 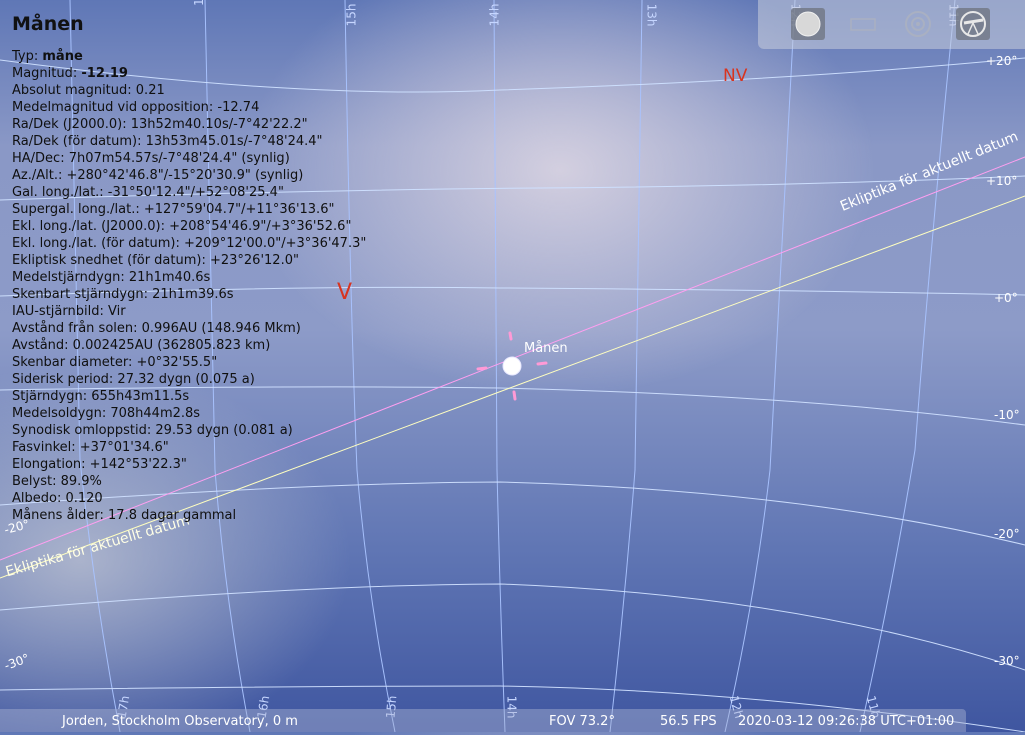 What do you see at coordinates (124, 515) in the screenshot?
I see `info-line: Månens ålder: 17.8 dagar gammal` at bounding box center [124, 515].